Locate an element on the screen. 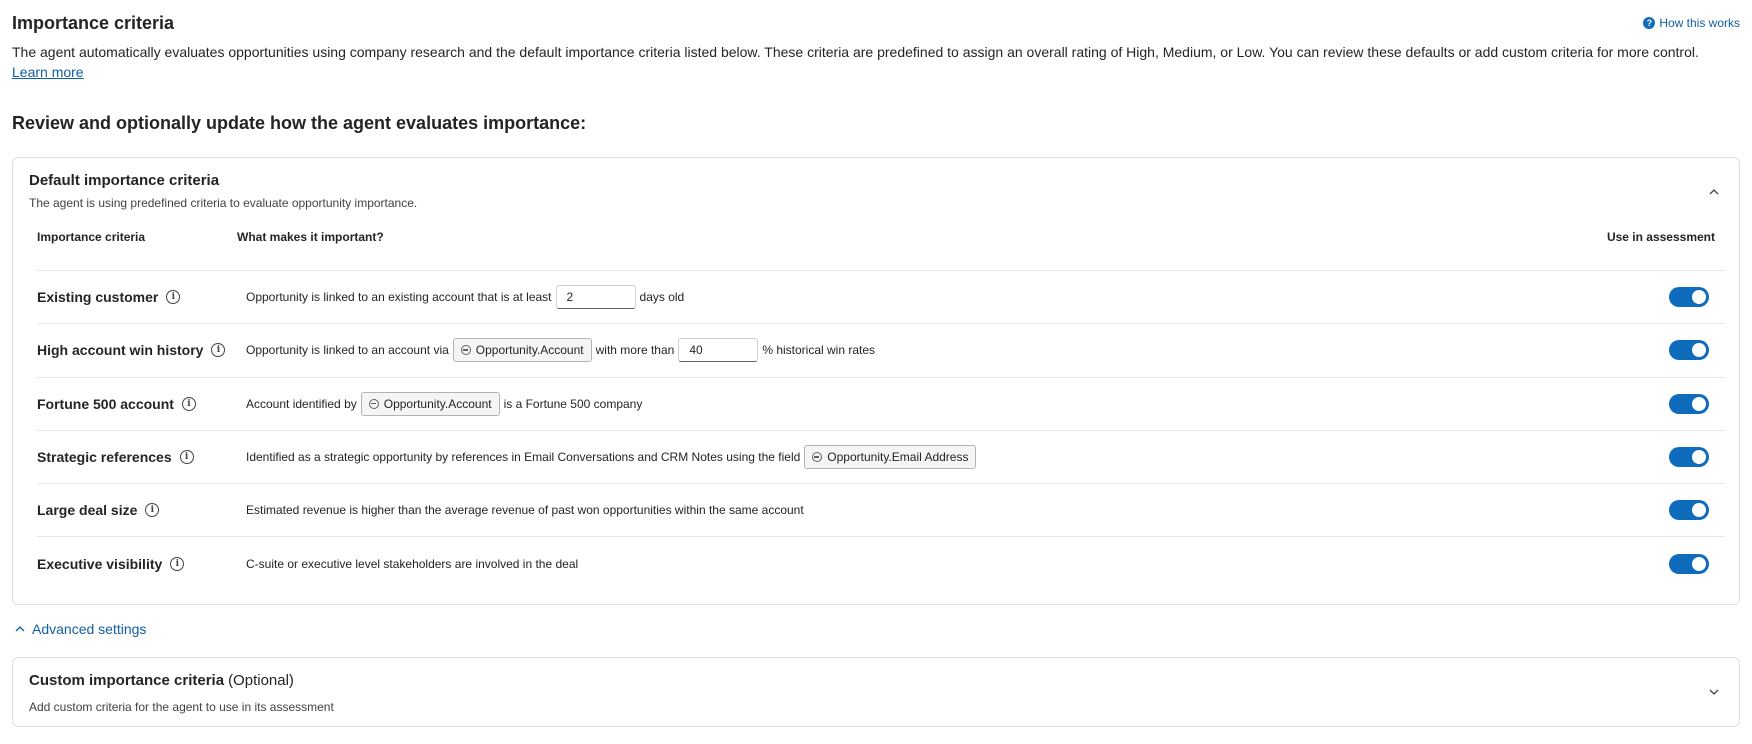 This screenshot has width=1752, height=744. row-name-label: Large deal size is located at coordinates (87, 510).